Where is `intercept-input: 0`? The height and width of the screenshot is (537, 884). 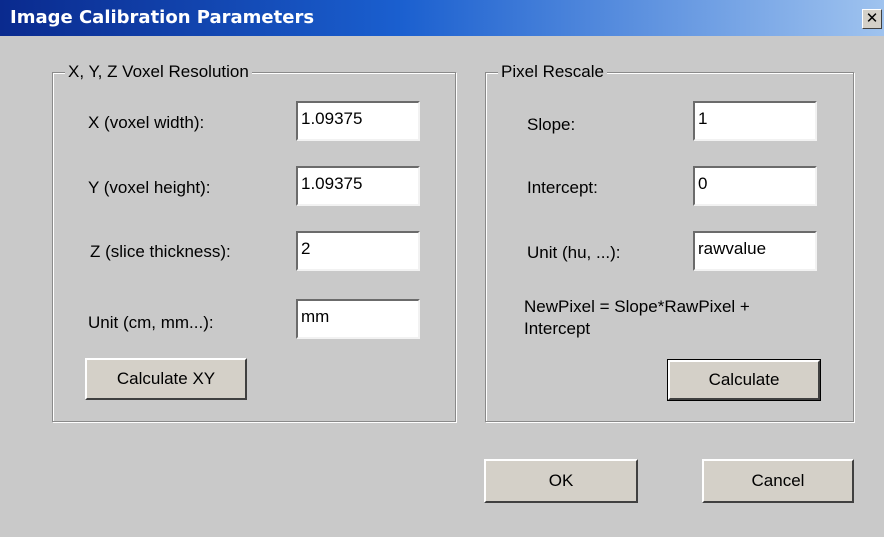
intercept-input: 0 is located at coordinates (755, 186).